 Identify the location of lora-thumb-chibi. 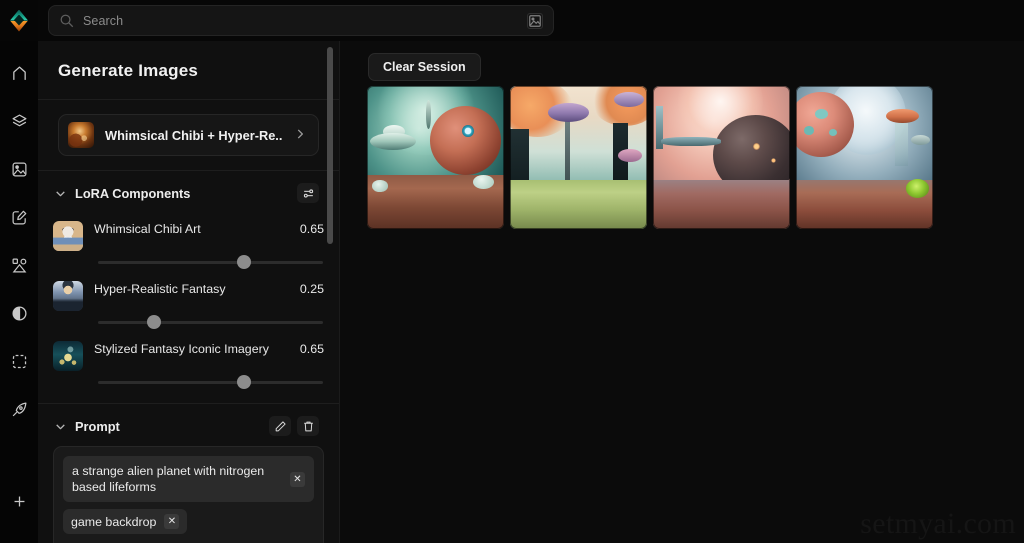
(68, 236).